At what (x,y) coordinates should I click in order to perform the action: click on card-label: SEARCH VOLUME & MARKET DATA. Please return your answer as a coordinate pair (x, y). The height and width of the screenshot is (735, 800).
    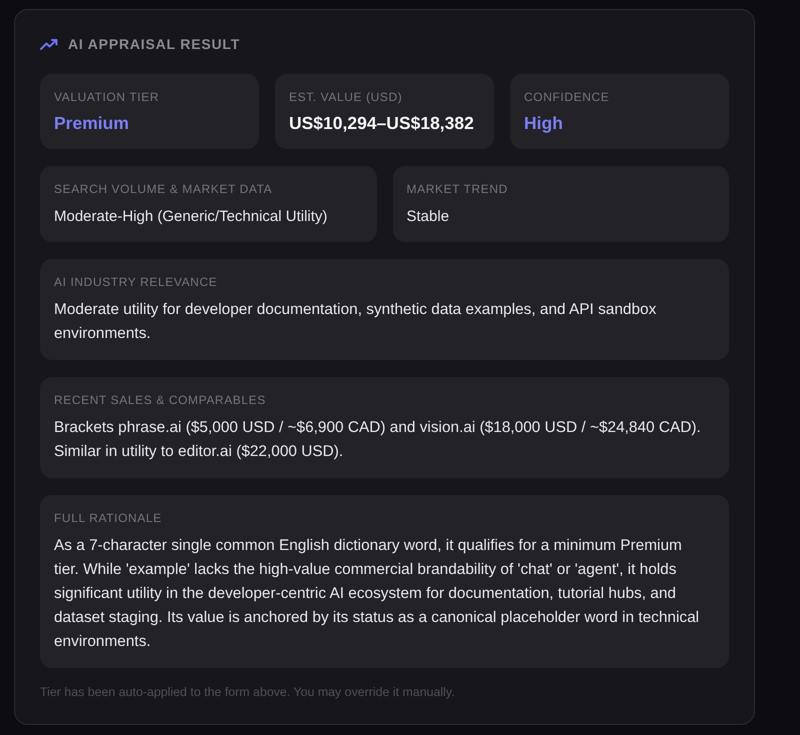
    Looking at the image, I should click on (164, 189).